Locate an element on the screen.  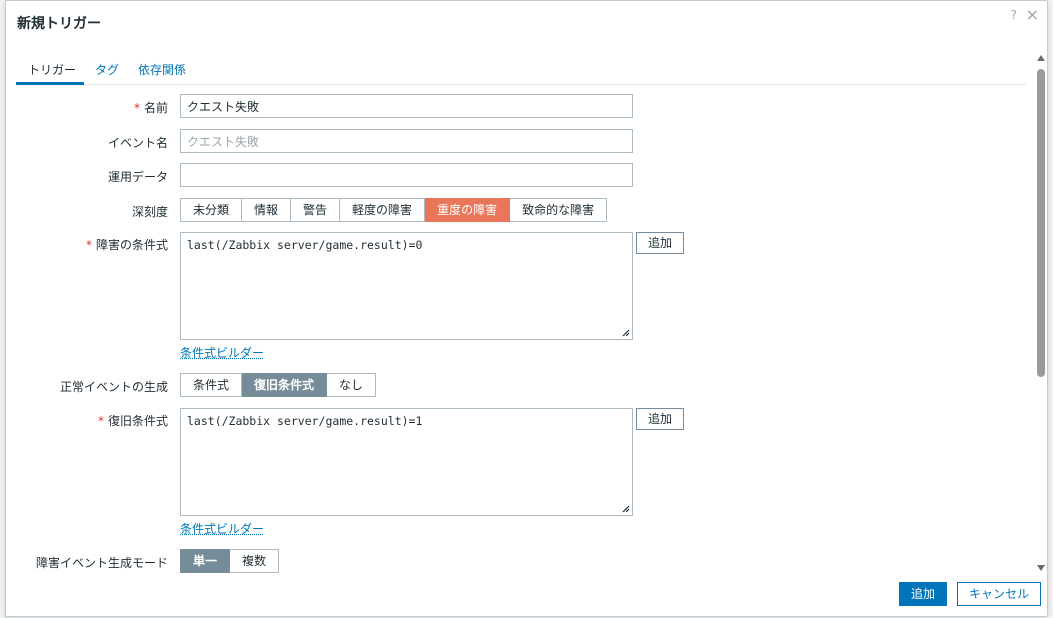
severity-high: 重度の障害 is located at coordinates (468, 210).